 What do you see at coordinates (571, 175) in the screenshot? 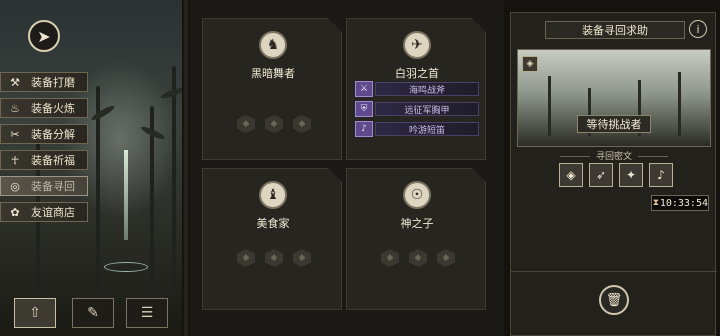
I see `rune-diamond-icon: ◈` at bounding box center [571, 175].